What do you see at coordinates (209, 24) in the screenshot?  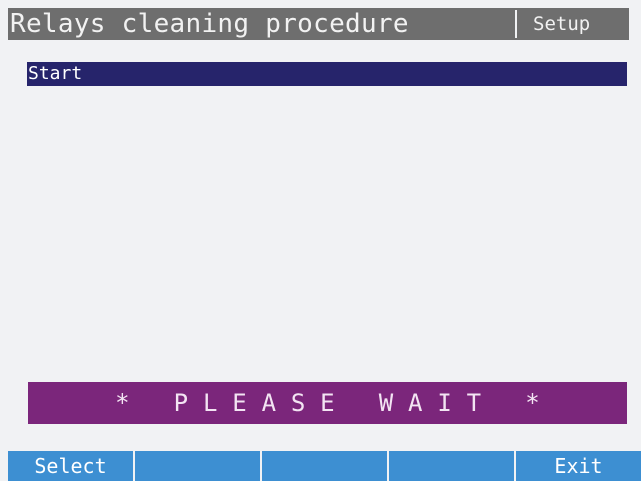 I see `screen-title: Relays cleaning procedure` at bounding box center [209, 24].